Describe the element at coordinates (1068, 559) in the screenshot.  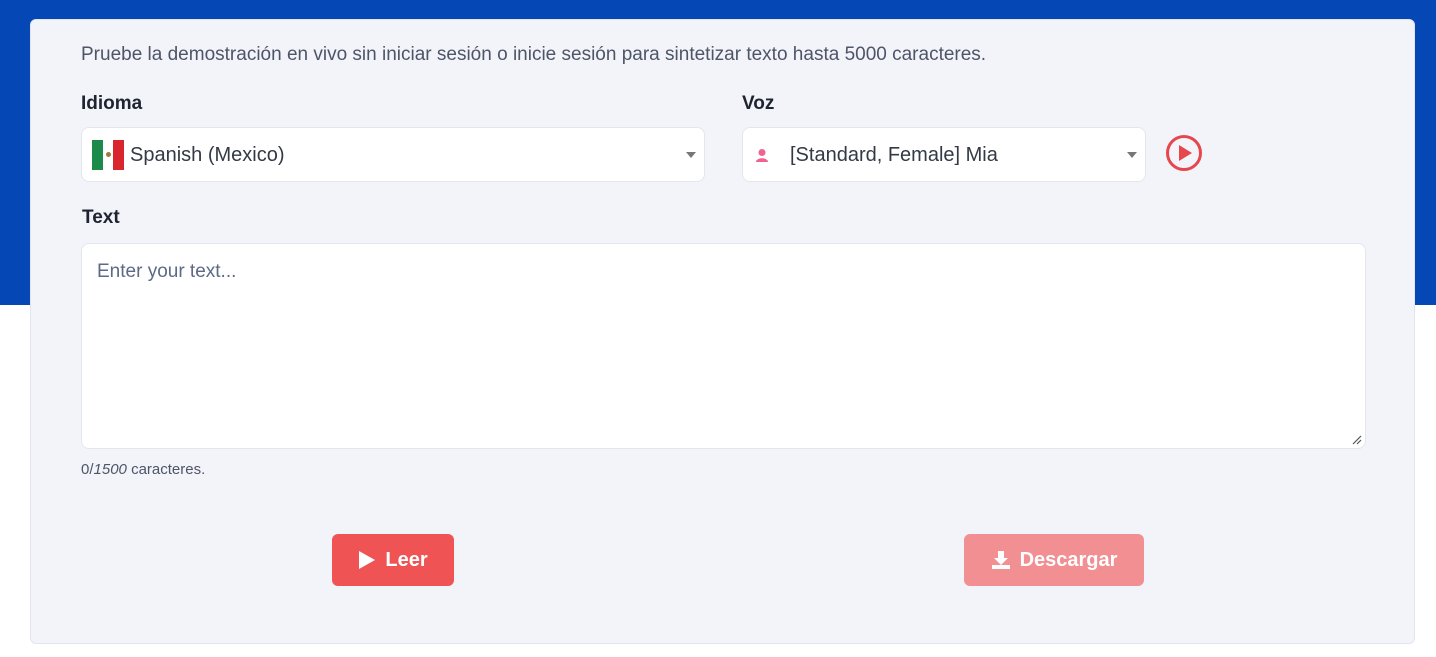
I see `download-button-label: Descargar` at that location.